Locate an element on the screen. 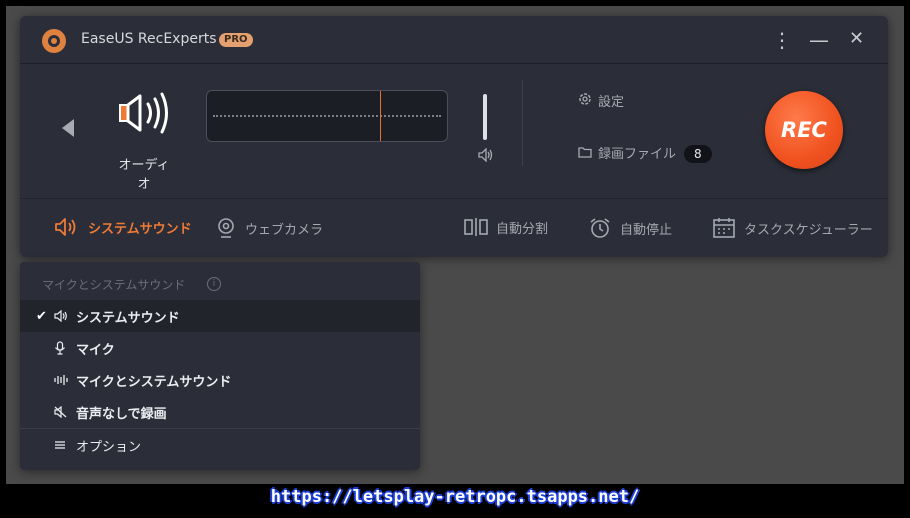  dropdown-item-label: マイクとシステムサウンド is located at coordinates (154, 382).